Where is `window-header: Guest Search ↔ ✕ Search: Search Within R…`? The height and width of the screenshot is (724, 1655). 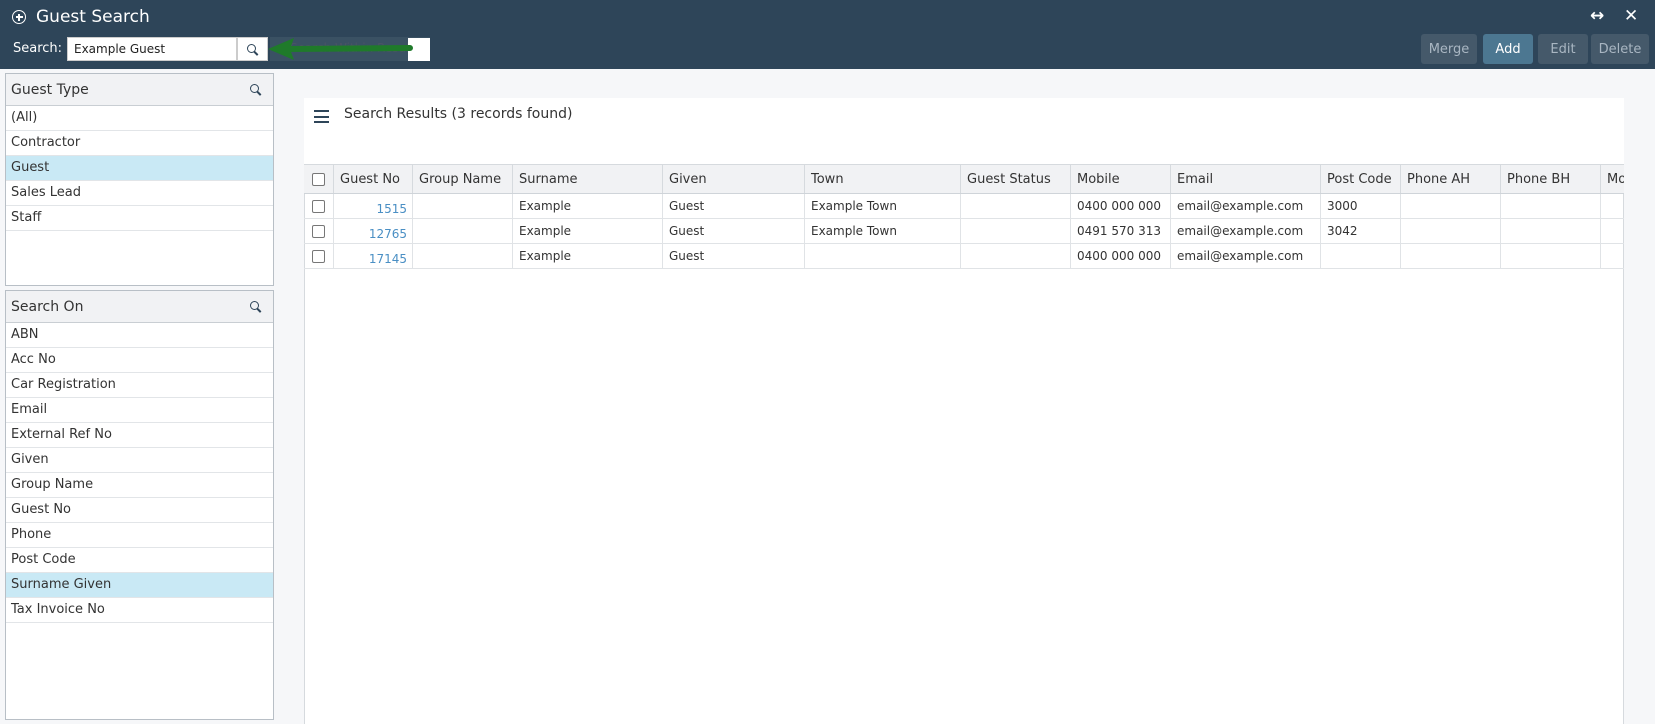 window-header: Guest Search ↔ ✕ Search: Search Within R… is located at coordinates (827, 34).